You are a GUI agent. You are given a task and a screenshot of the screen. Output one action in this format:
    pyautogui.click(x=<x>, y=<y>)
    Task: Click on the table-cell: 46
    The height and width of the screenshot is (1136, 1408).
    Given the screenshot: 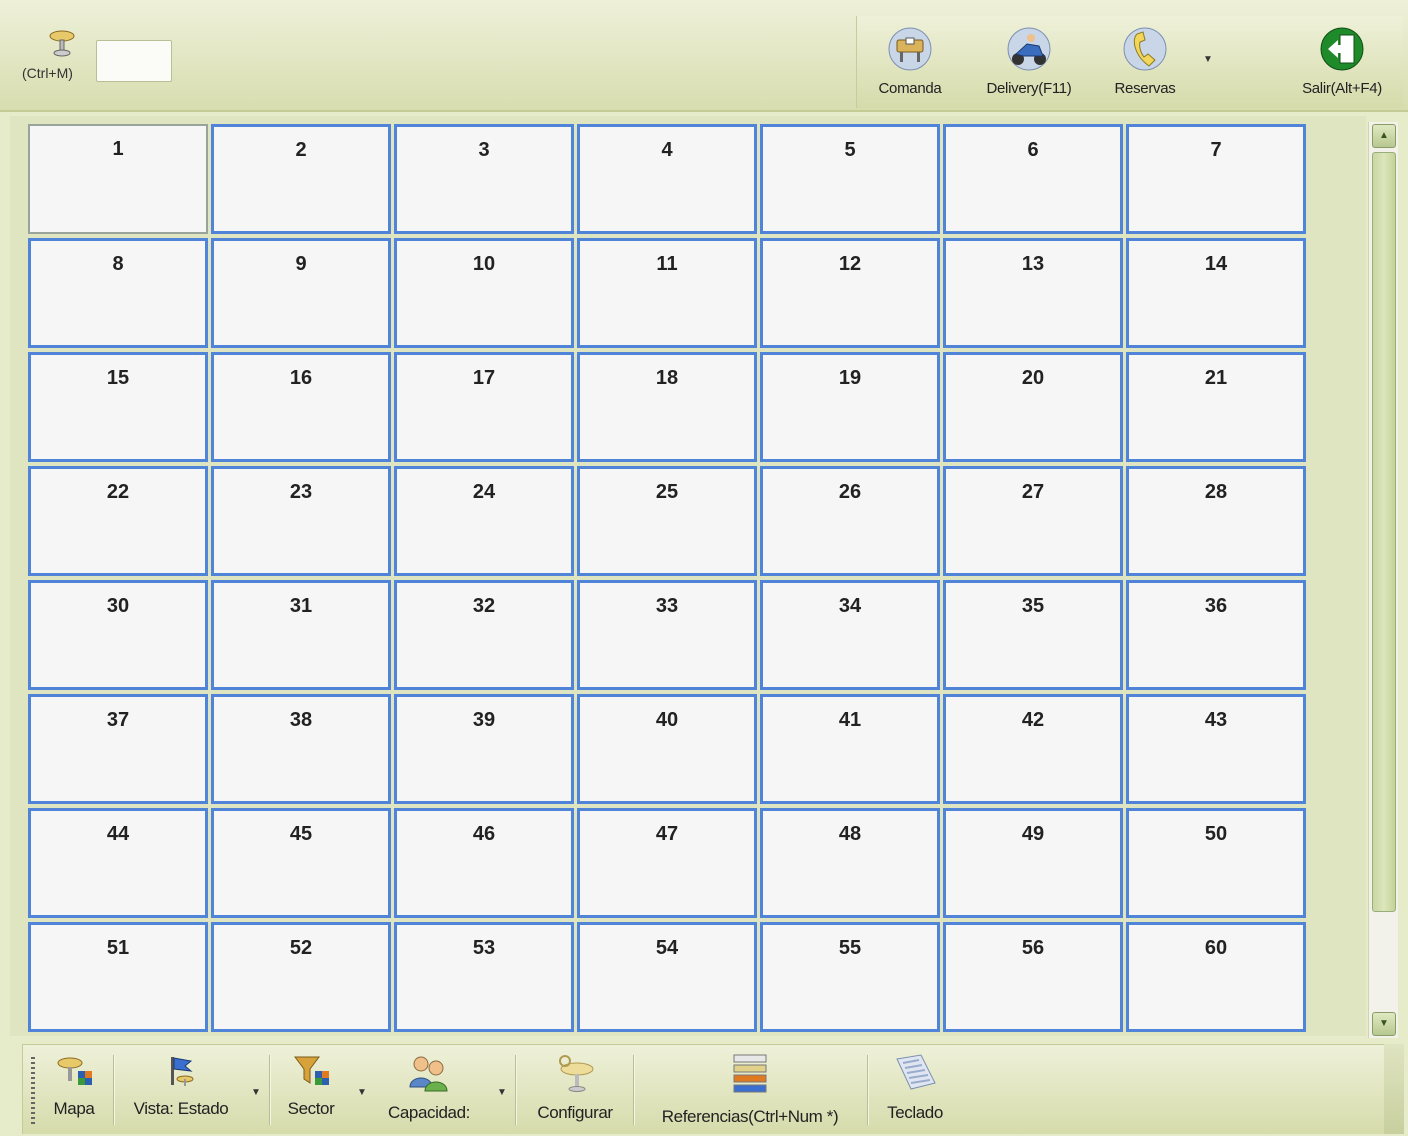 What is the action you would take?
    pyautogui.click(x=484, y=863)
    